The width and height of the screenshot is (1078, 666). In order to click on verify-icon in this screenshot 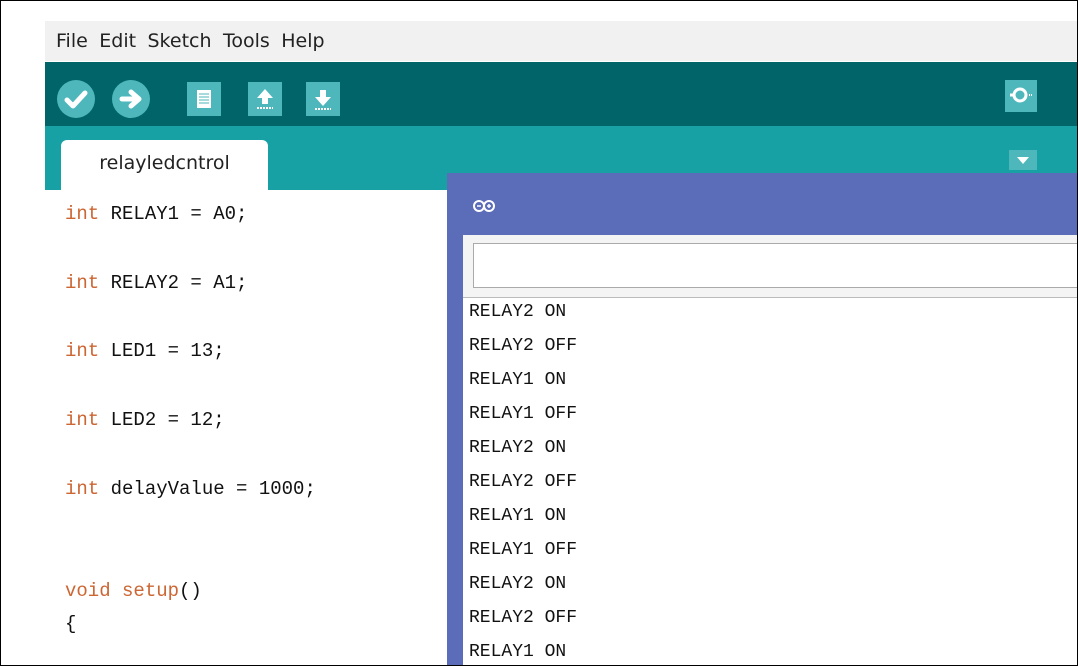, I will do `click(76, 99)`.